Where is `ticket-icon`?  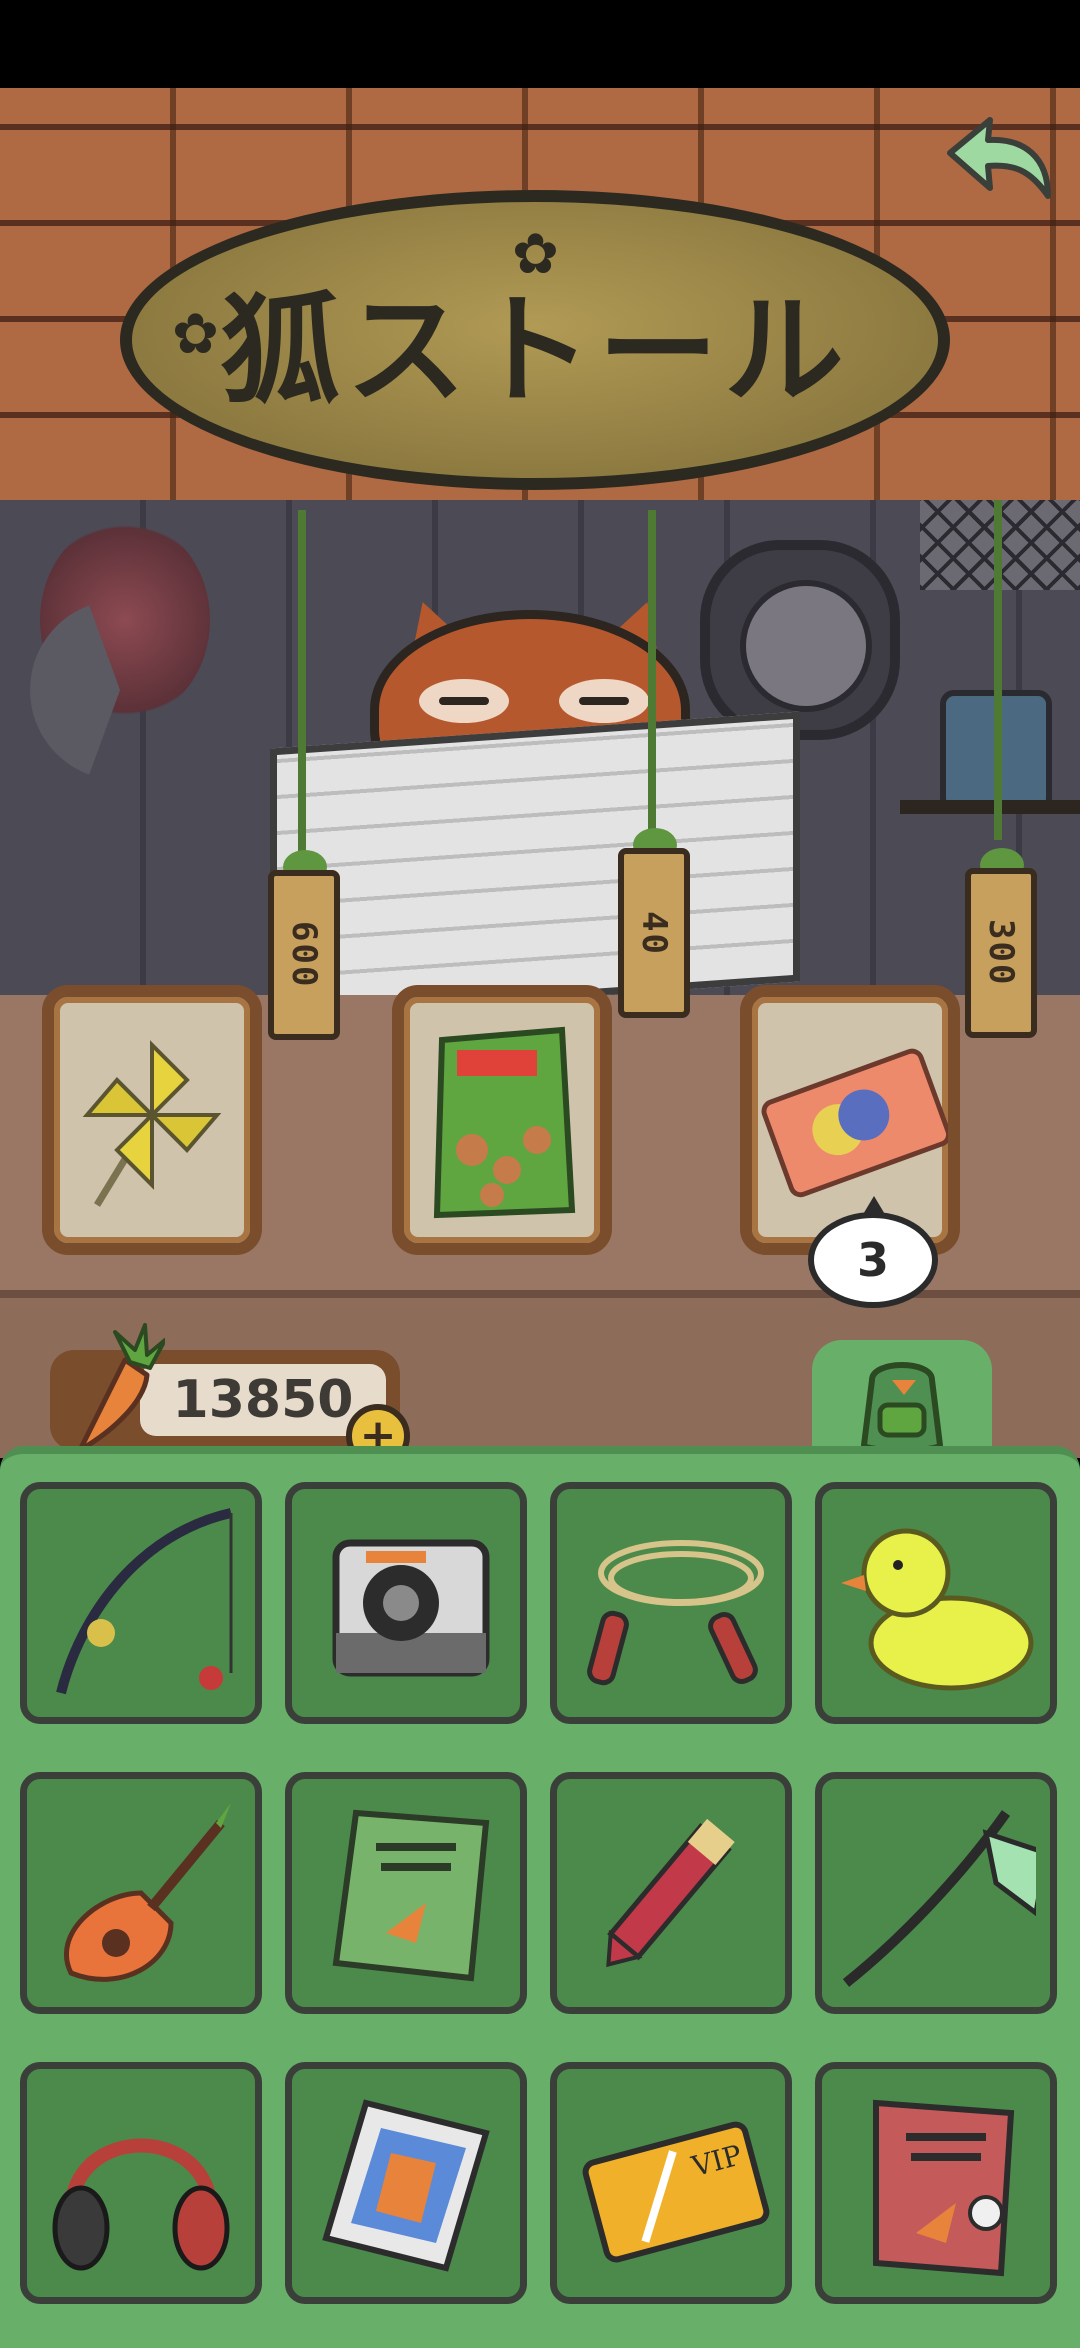
ticket-icon is located at coordinates (850, 1120).